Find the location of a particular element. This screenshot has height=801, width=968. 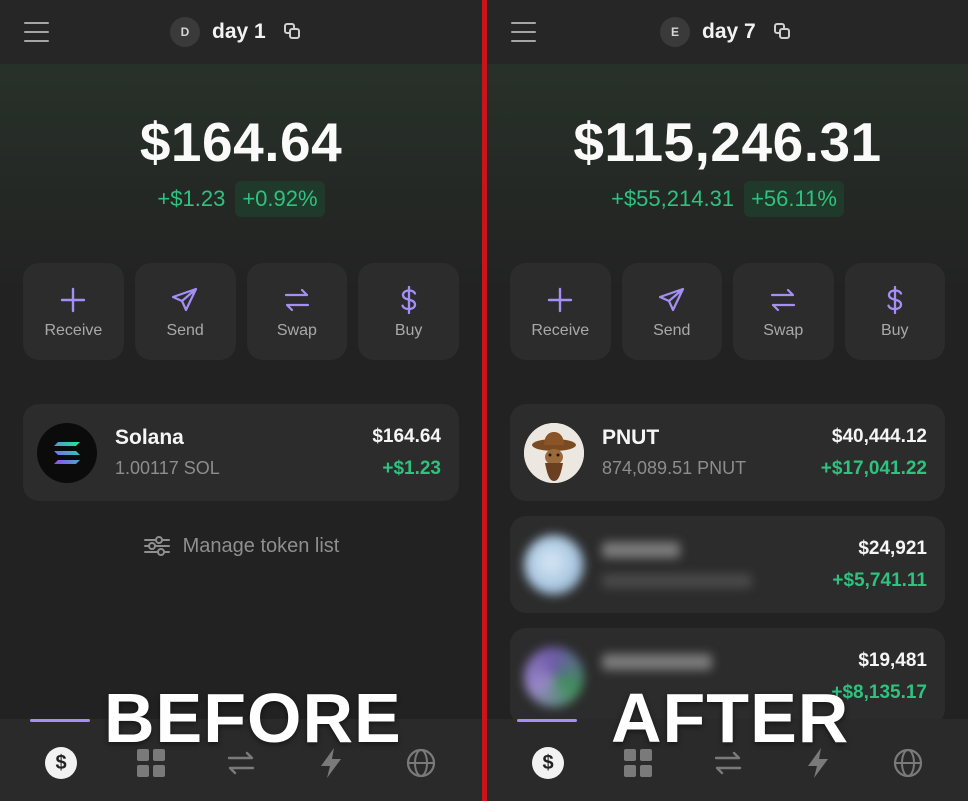

total-balance: $164.64 is located at coordinates (241, 142).